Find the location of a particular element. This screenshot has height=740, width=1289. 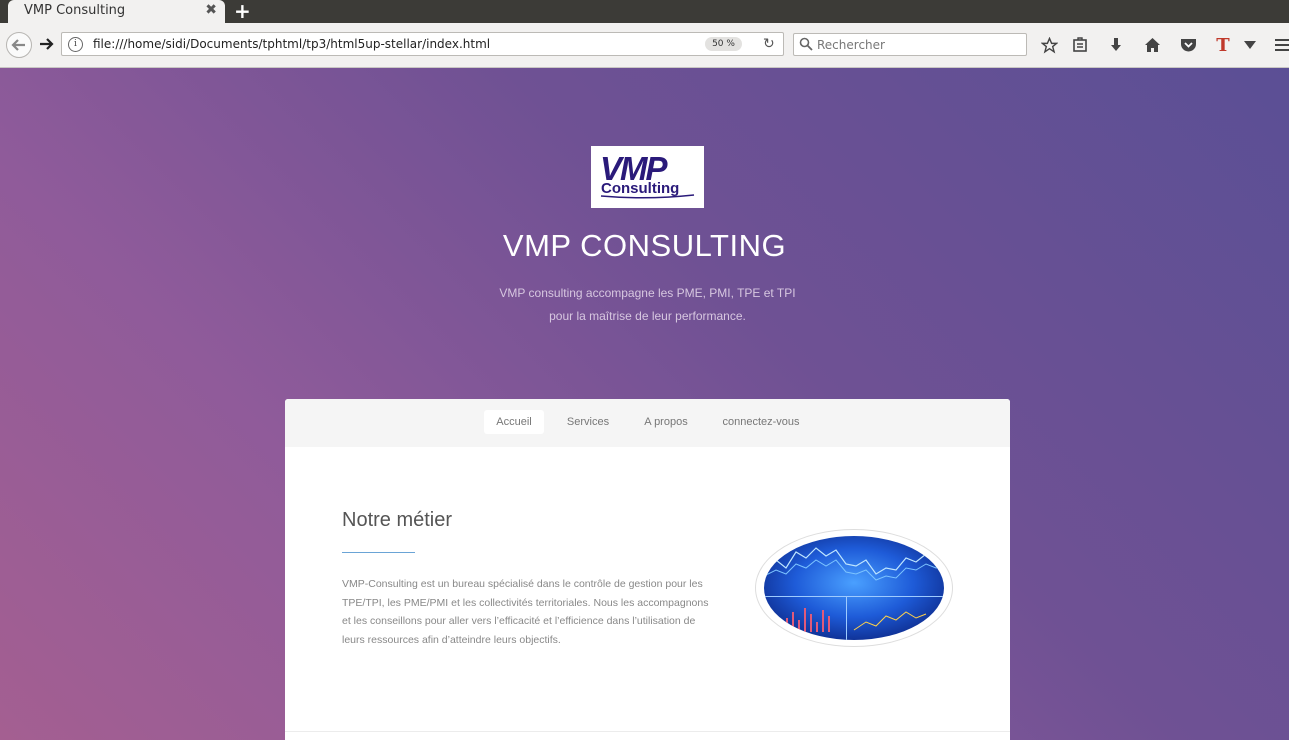

tab-close-icon: ✖ is located at coordinates (211, 10).